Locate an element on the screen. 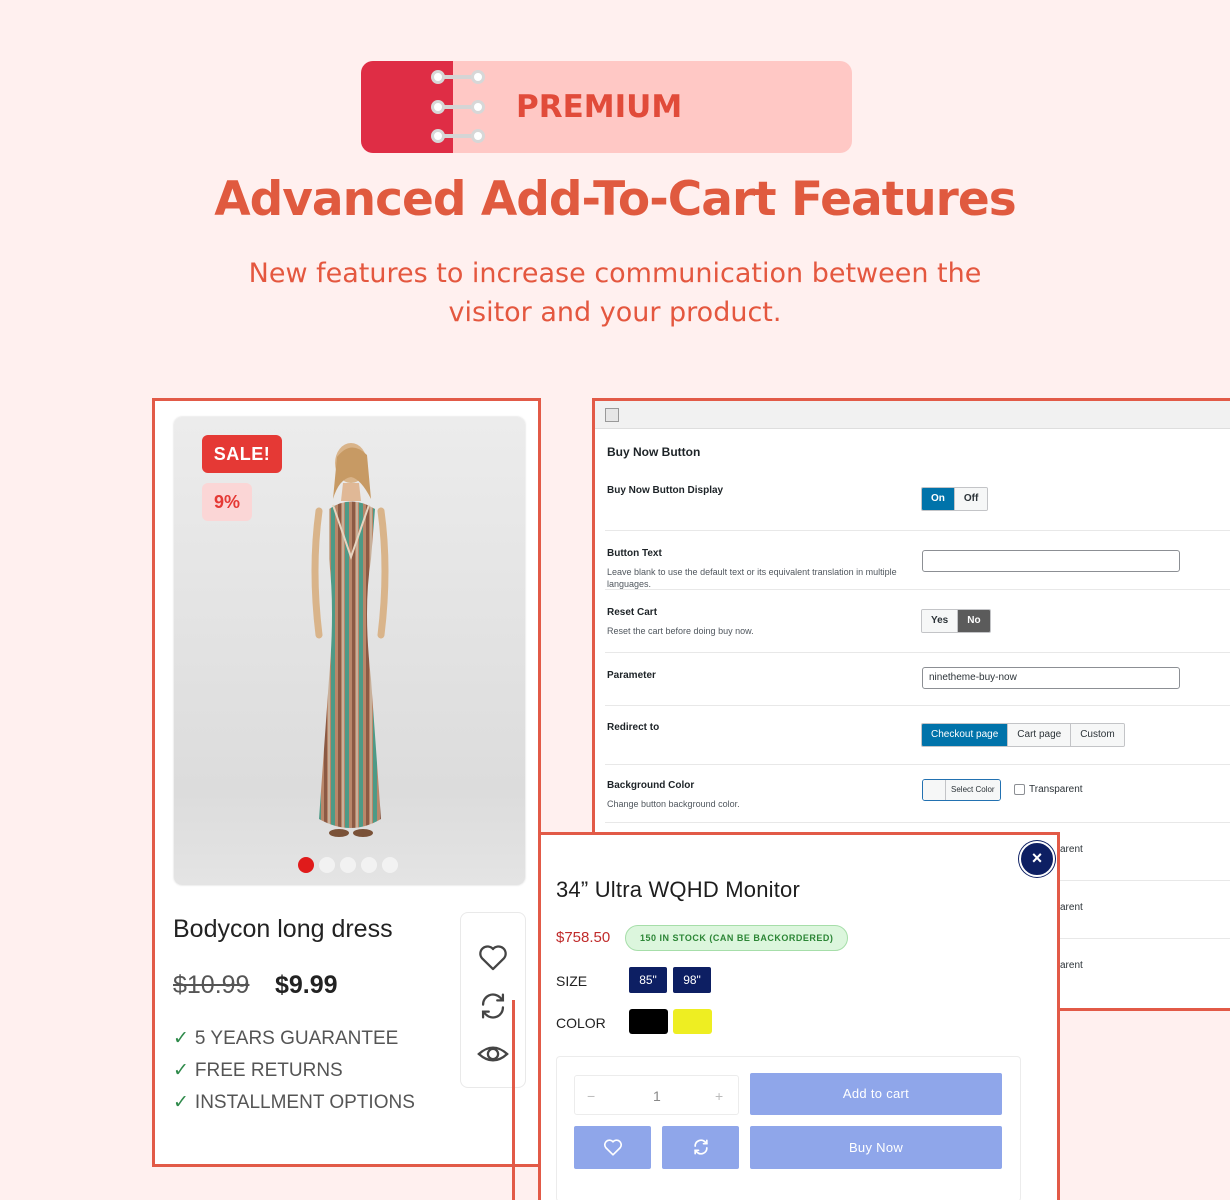 The image size is (1230, 1200). setting-label: Reset Cart is located at coordinates (632, 612).